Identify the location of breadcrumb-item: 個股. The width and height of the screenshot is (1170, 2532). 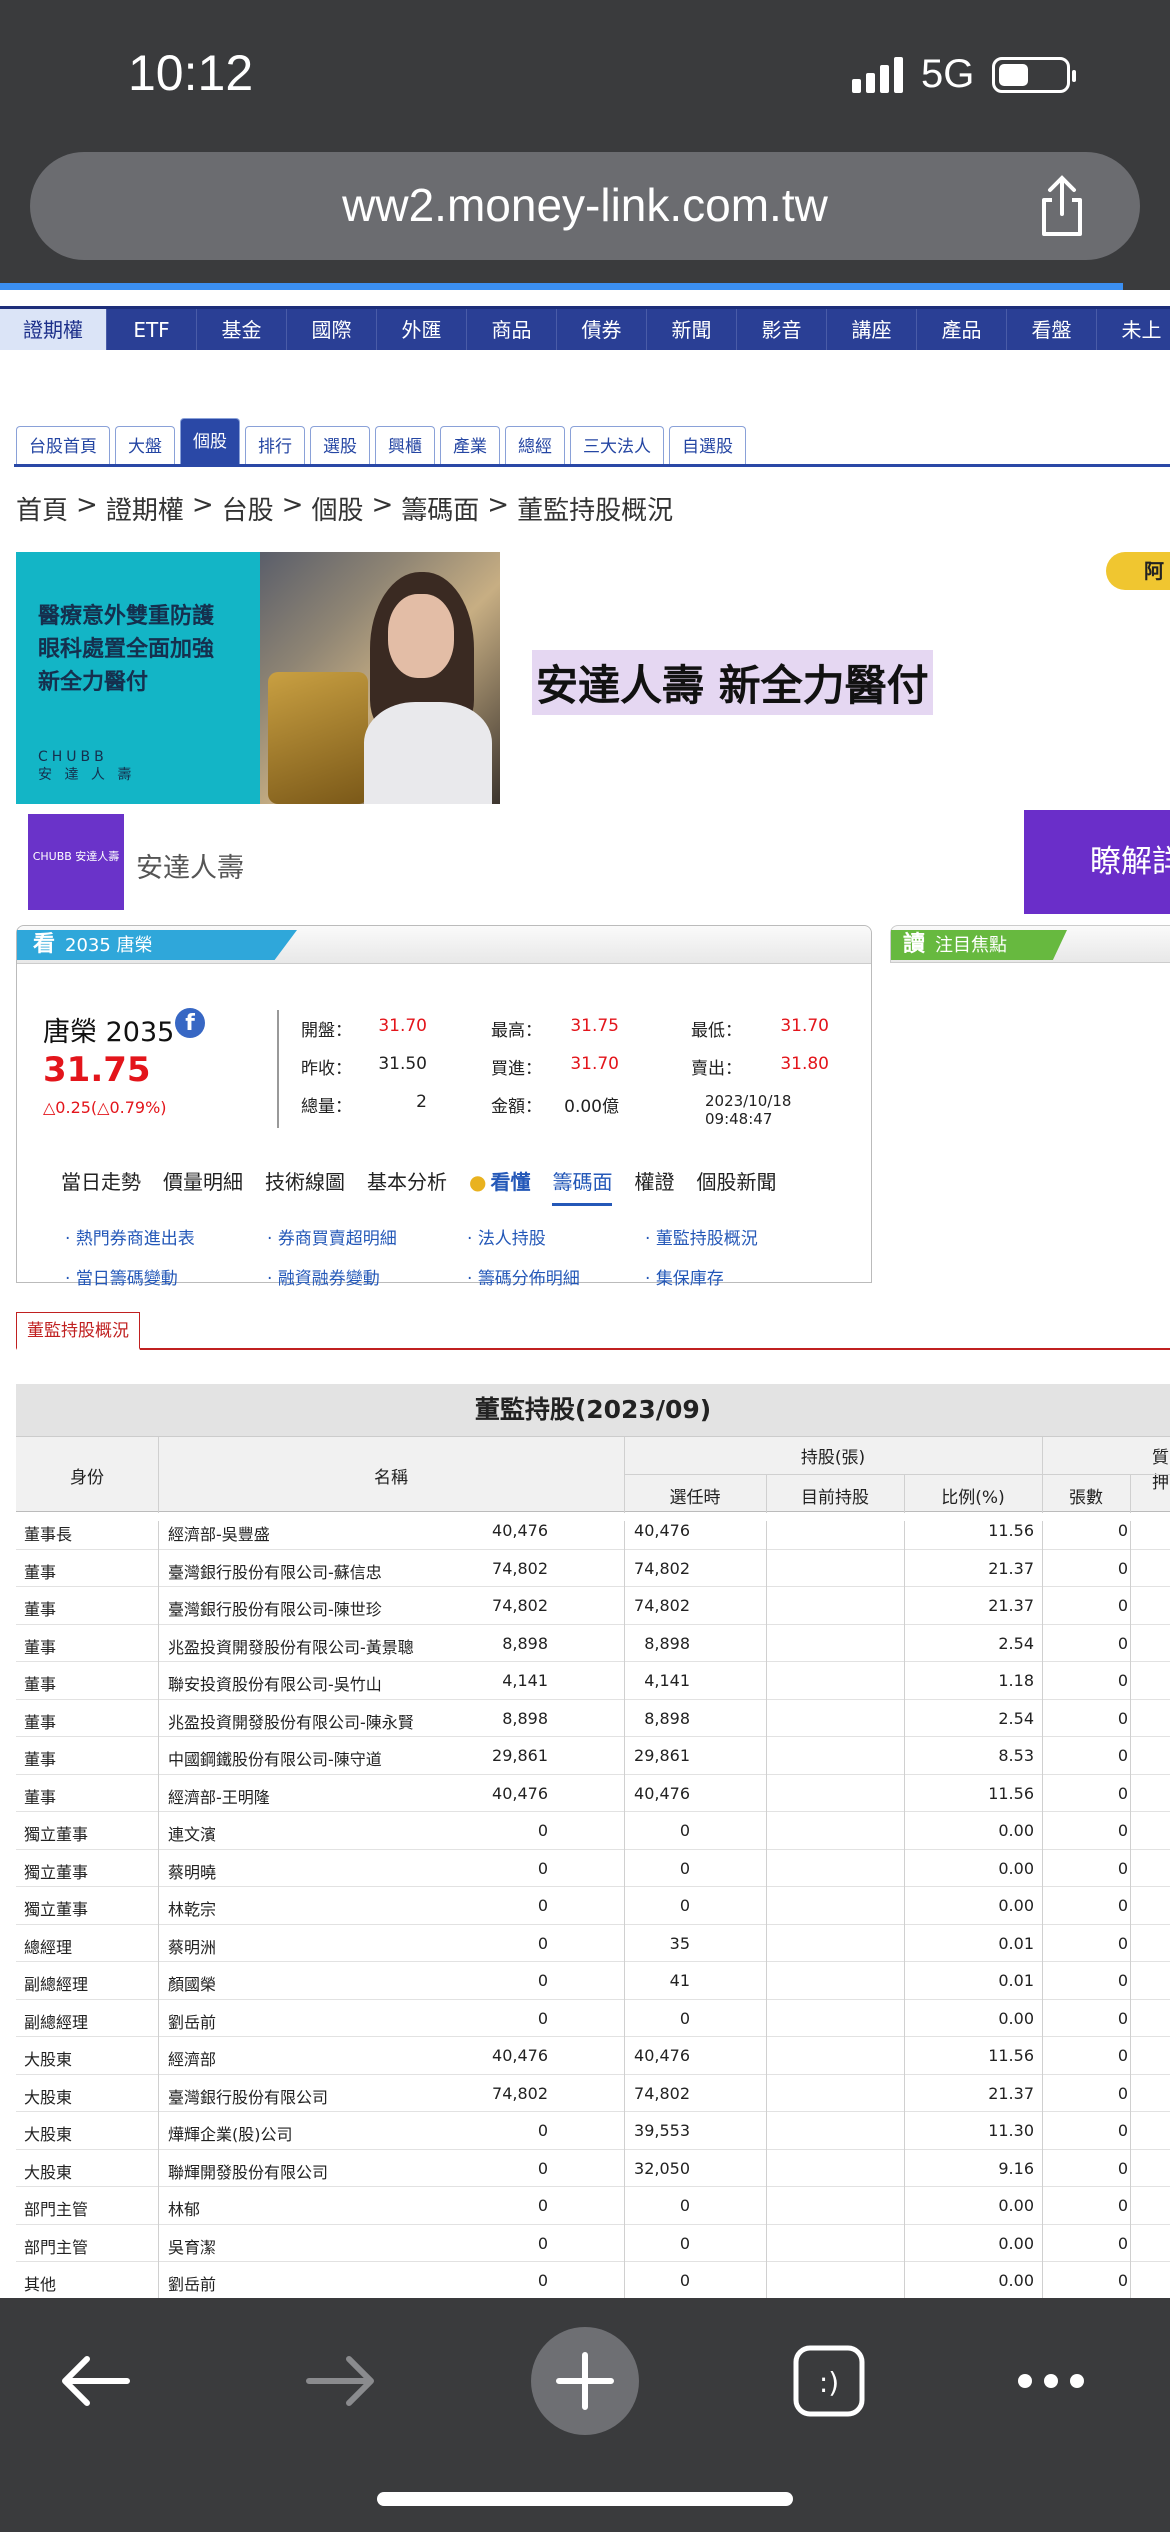
(337, 508).